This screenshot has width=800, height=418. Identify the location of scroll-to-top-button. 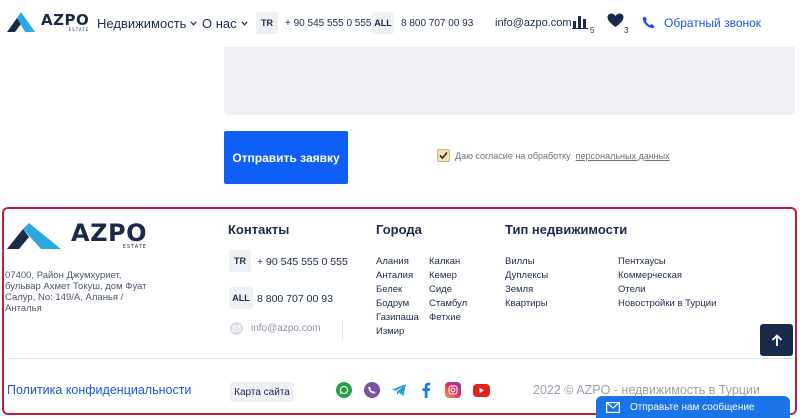
(776, 340).